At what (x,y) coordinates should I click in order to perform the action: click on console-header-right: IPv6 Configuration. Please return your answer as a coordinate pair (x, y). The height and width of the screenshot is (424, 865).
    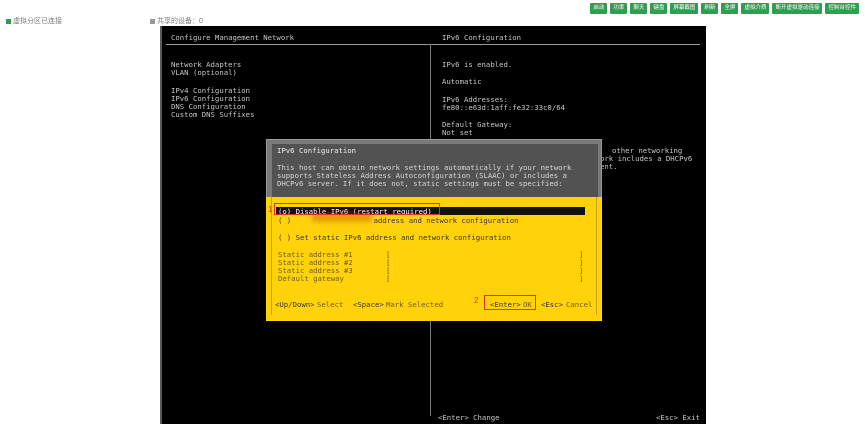
    Looking at the image, I should click on (482, 37).